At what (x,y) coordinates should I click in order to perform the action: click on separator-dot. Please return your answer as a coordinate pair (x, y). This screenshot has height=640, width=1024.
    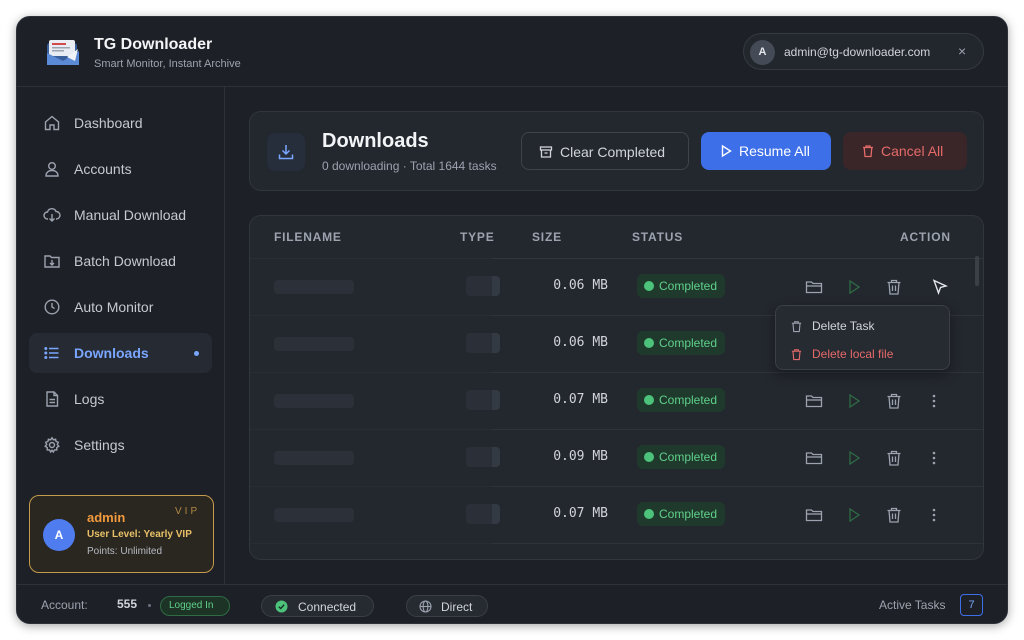
    Looking at the image, I should click on (149, 605).